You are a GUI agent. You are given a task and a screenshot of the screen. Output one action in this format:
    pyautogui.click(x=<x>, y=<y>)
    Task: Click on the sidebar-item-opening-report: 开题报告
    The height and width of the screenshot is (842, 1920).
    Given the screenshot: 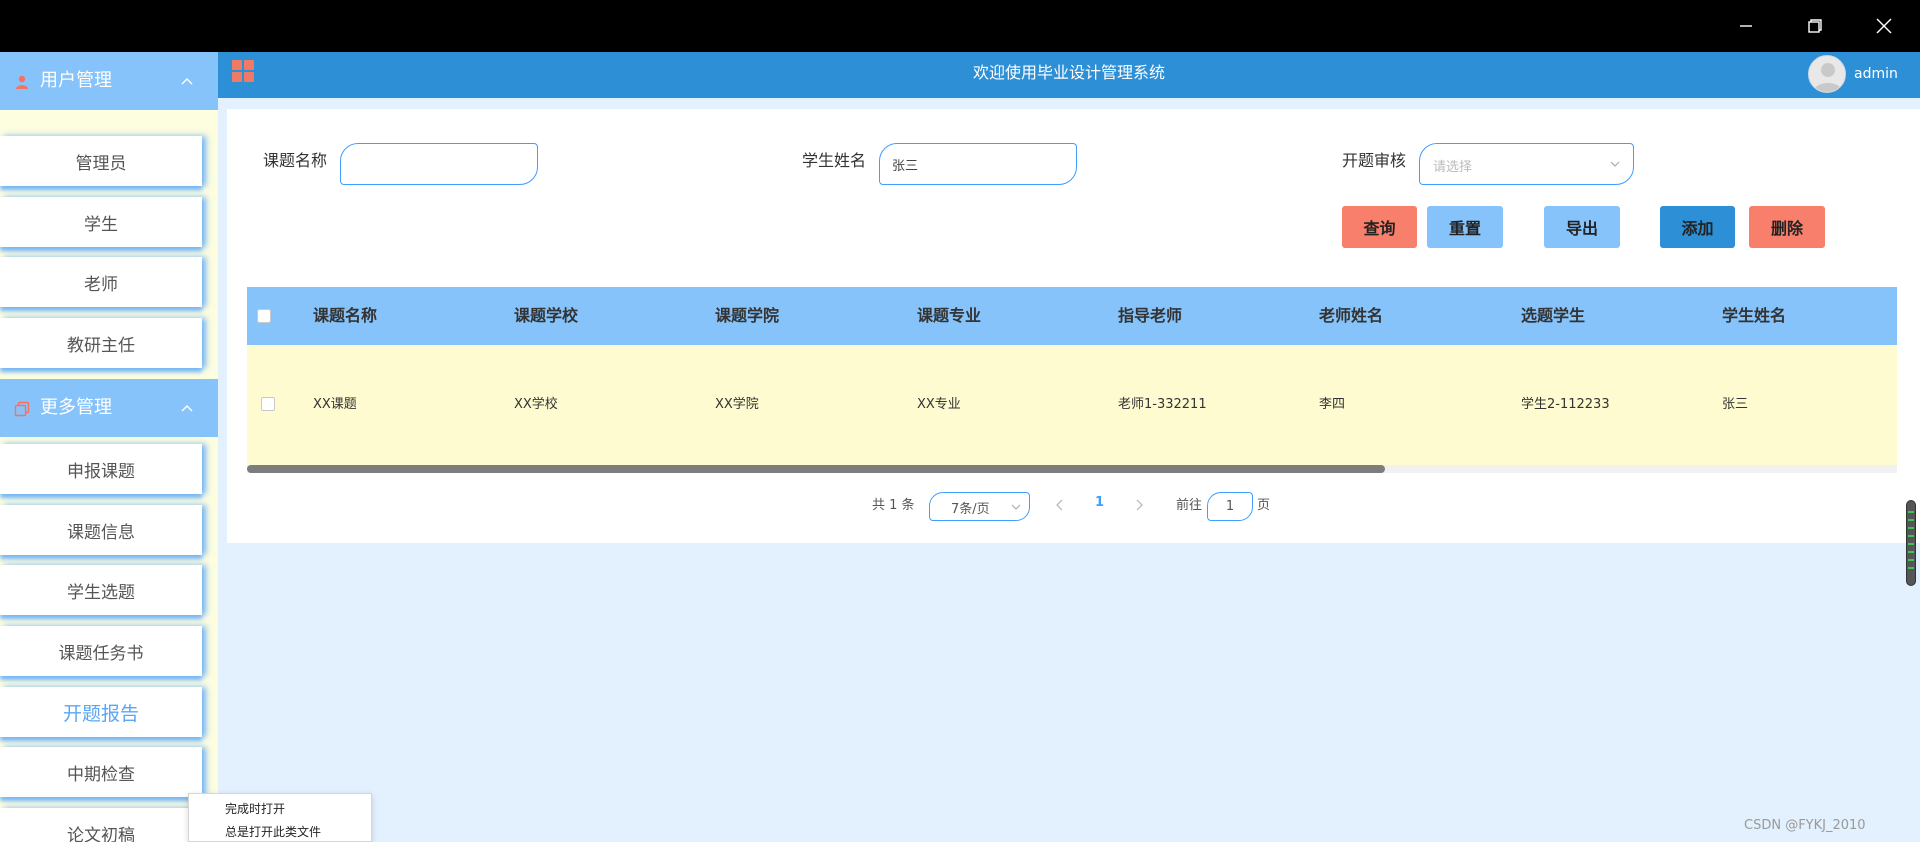 What is the action you would take?
    pyautogui.click(x=101, y=712)
    